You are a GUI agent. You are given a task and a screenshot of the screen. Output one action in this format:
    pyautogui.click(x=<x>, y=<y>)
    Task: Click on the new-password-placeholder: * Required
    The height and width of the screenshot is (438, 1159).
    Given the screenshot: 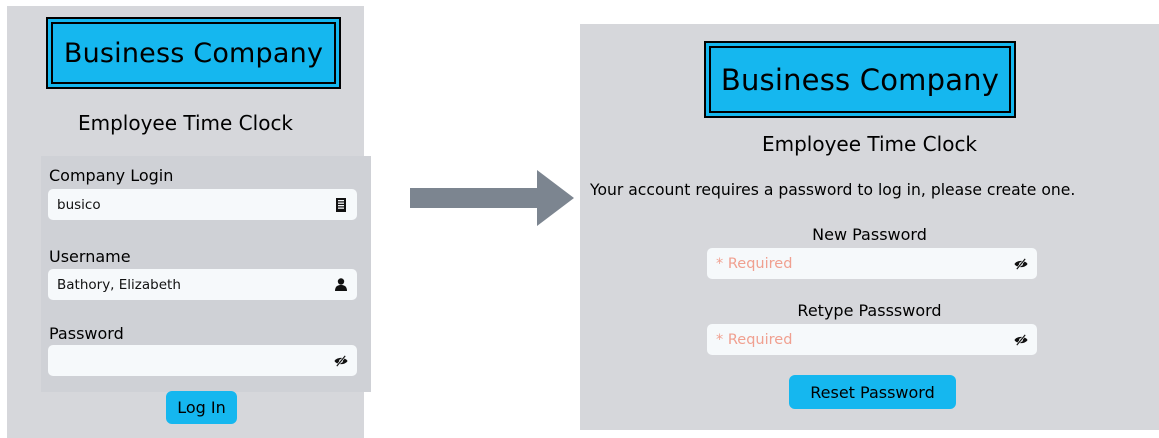 What is the action you would take?
    pyautogui.click(x=754, y=263)
    